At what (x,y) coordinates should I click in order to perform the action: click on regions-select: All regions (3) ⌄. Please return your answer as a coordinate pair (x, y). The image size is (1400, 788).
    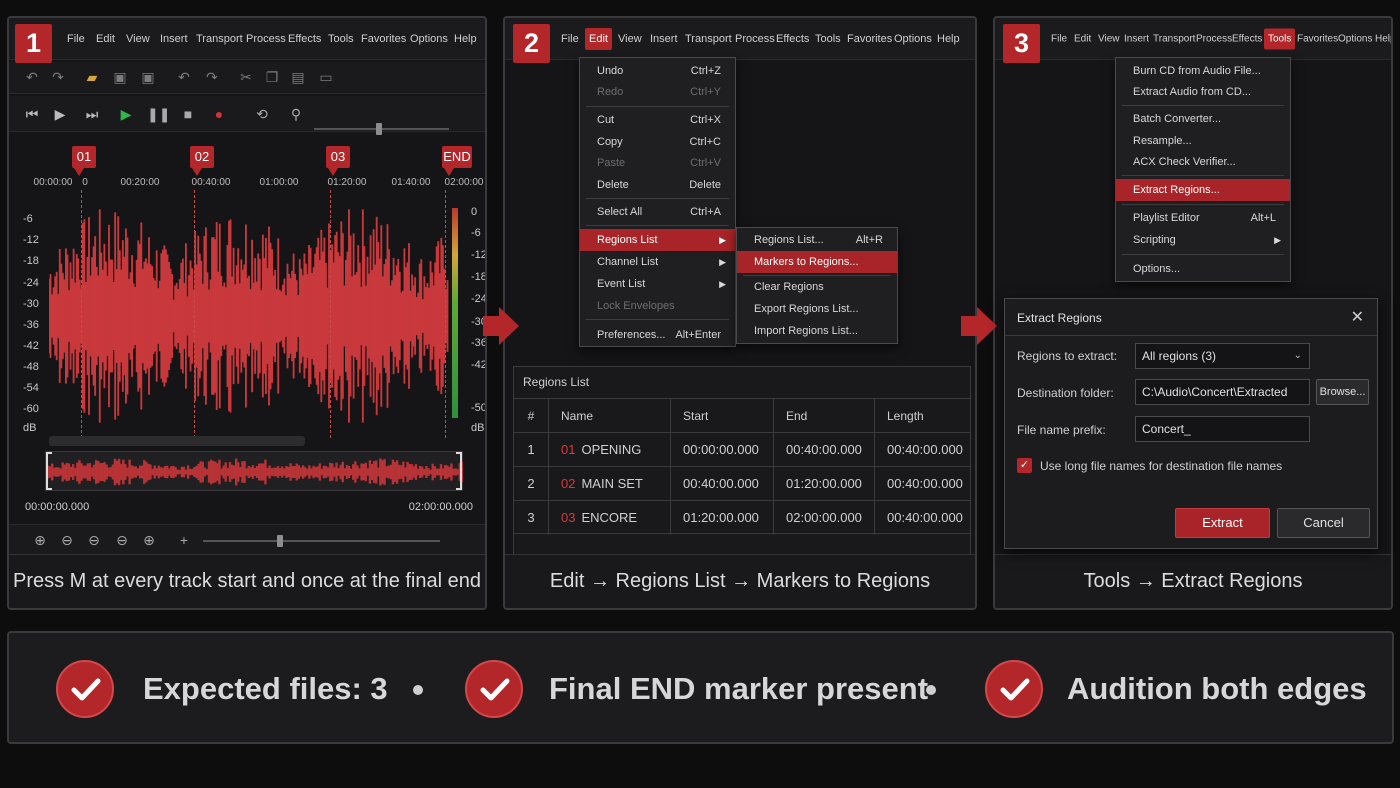
    Looking at the image, I should click on (1222, 356).